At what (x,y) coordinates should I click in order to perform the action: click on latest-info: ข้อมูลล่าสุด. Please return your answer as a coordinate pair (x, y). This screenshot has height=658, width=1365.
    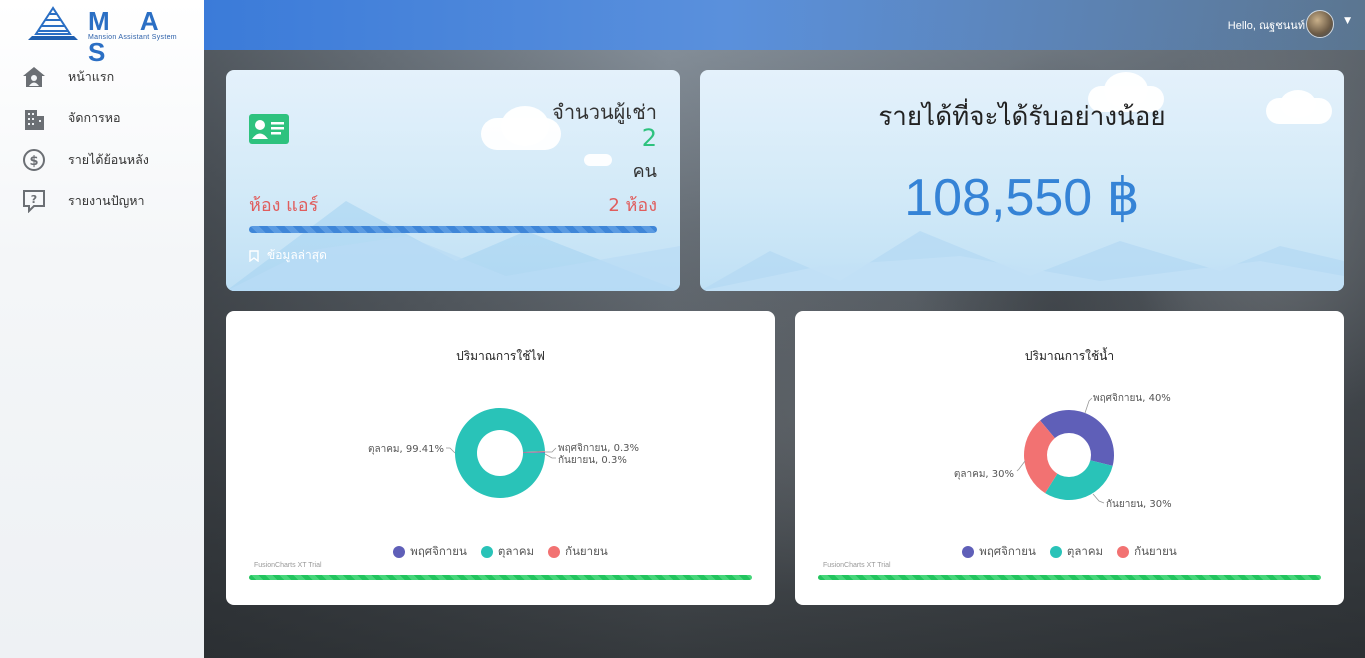
    Looking at the image, I should click on (288, 255).